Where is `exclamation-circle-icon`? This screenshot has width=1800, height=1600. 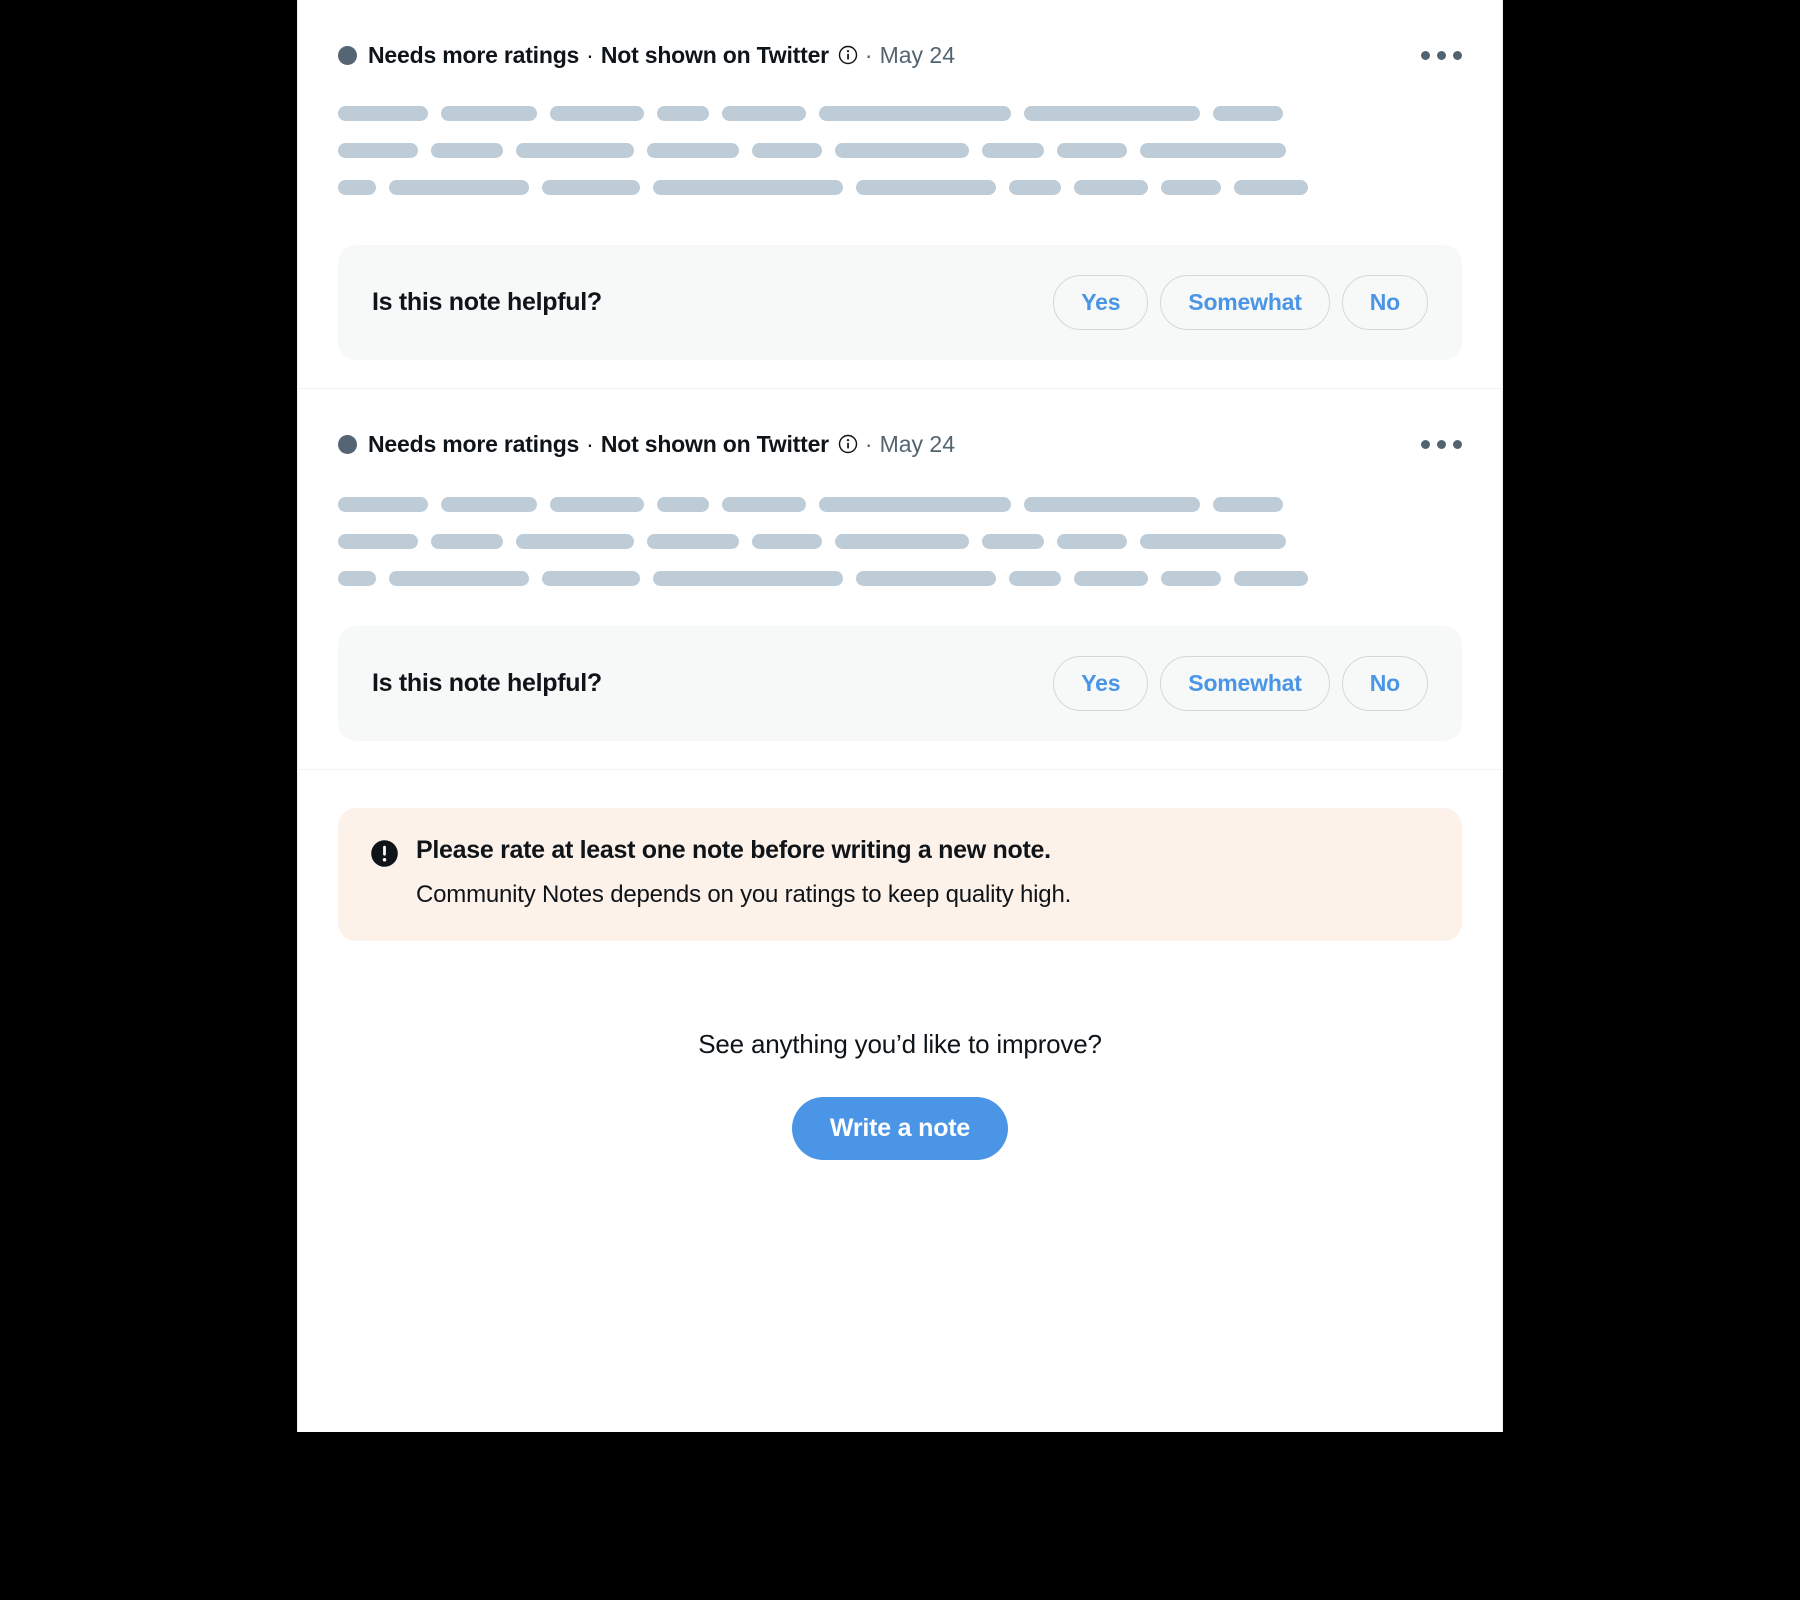
exclamation-circle-icon is located at coordinates (384, 853).